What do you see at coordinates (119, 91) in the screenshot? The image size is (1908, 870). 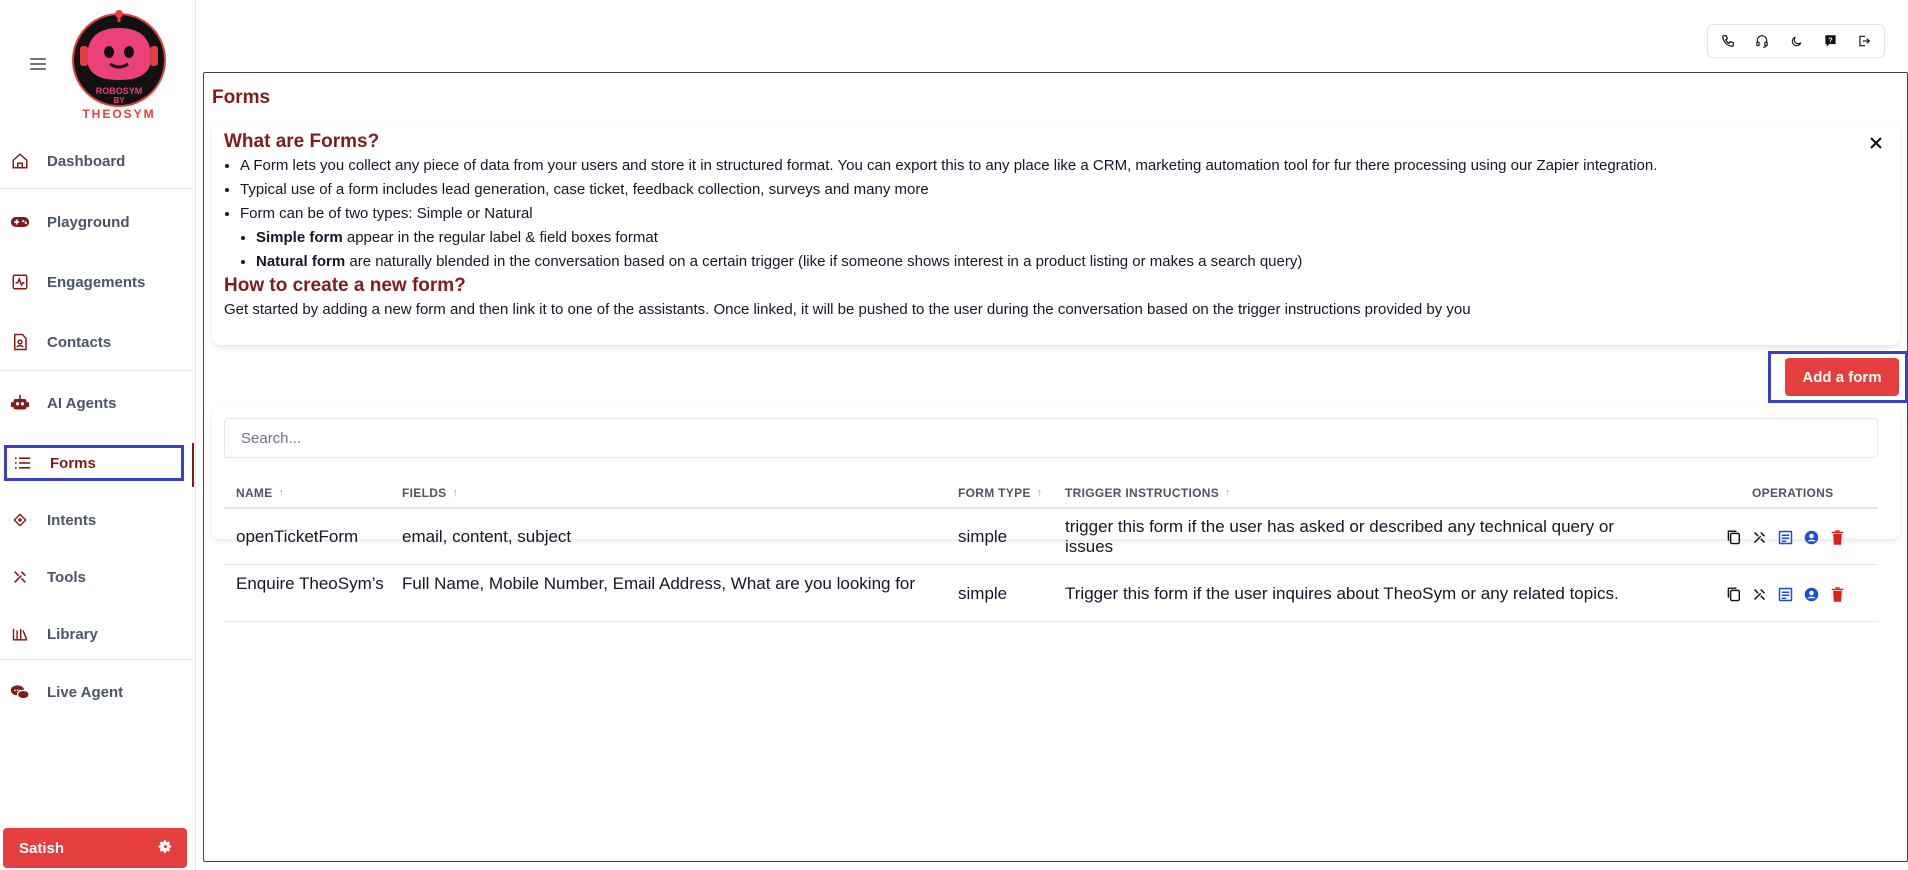 I see `svg-text: ROBOSYM` at bounding box center [119, 91].